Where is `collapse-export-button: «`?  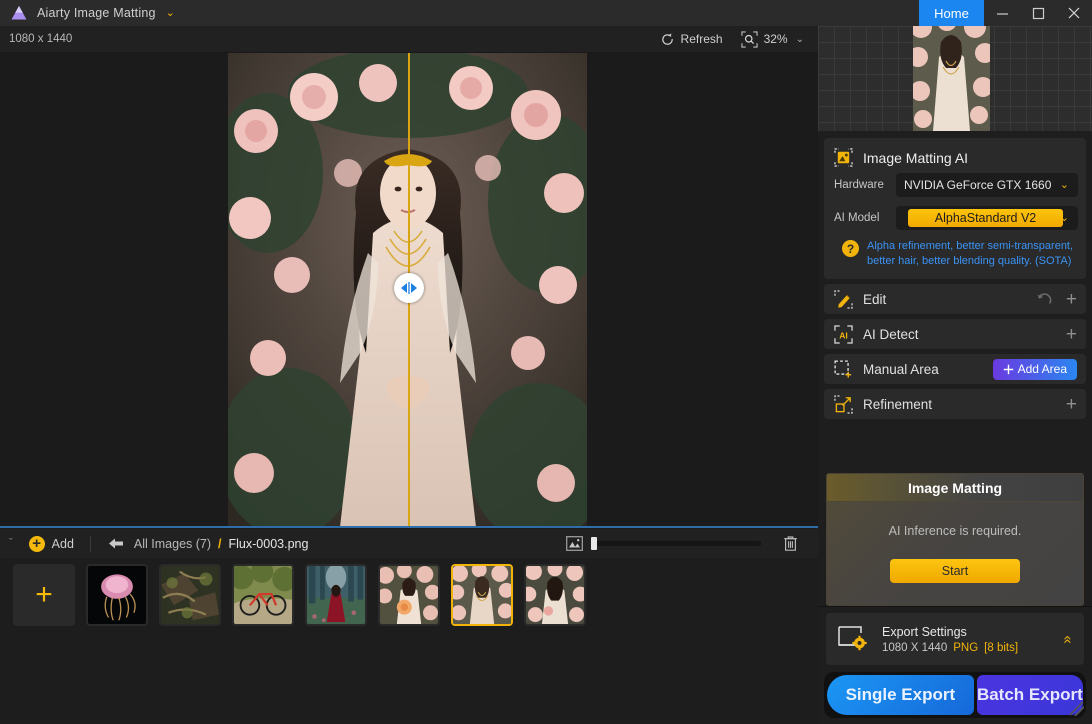
collapse-export-button: « is located at coordinates (1067, 639).